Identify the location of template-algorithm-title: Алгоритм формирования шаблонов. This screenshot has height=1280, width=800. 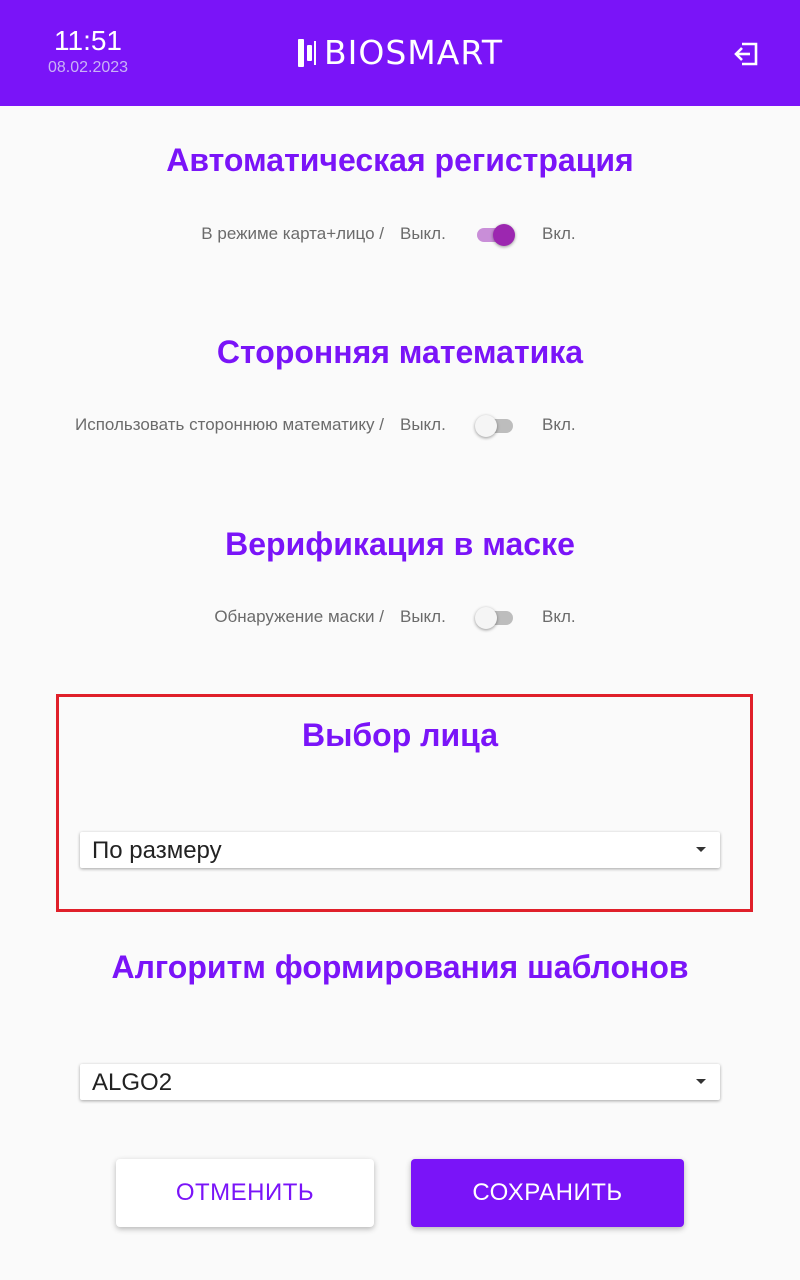
(400, 967).